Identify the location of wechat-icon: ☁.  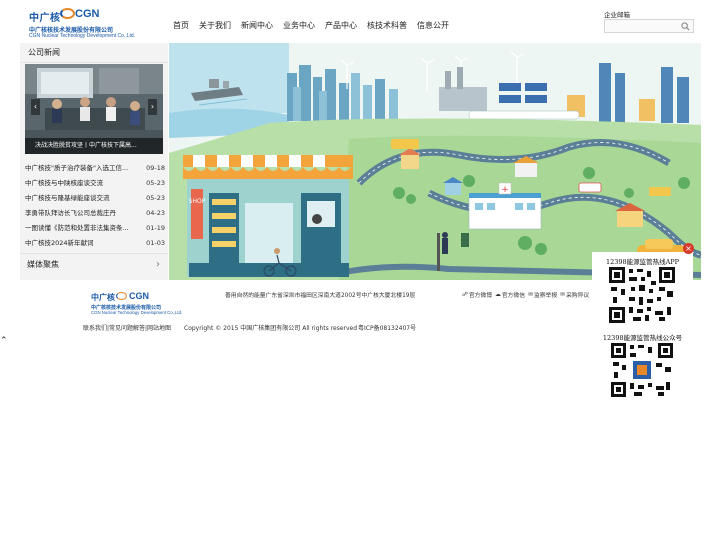
(498, 294).